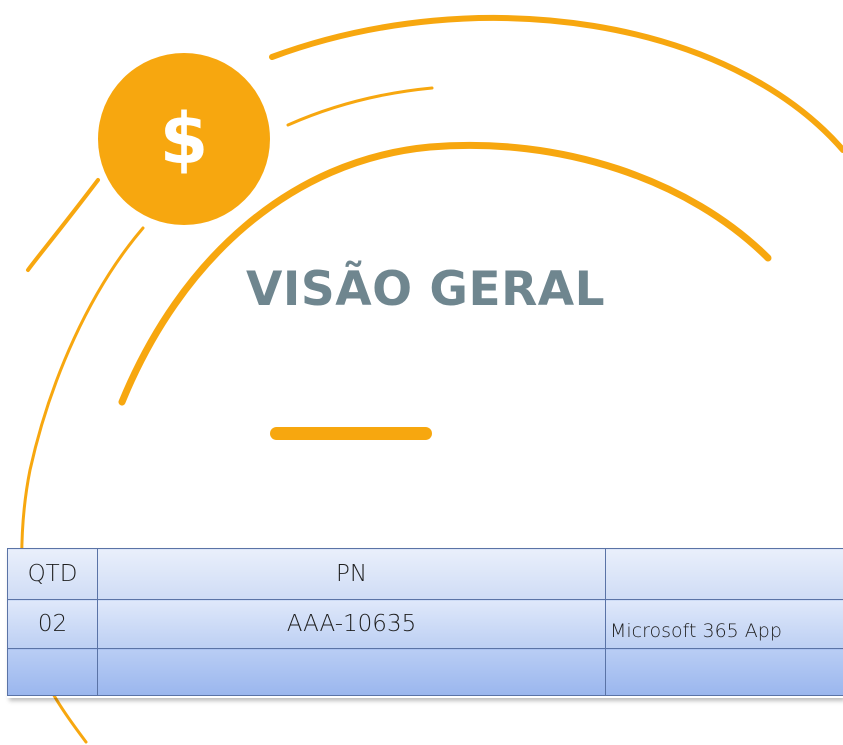 The width and height of the screenshot is (843, 745). I want to click on cell-qtd: 02, so click(52, 624).